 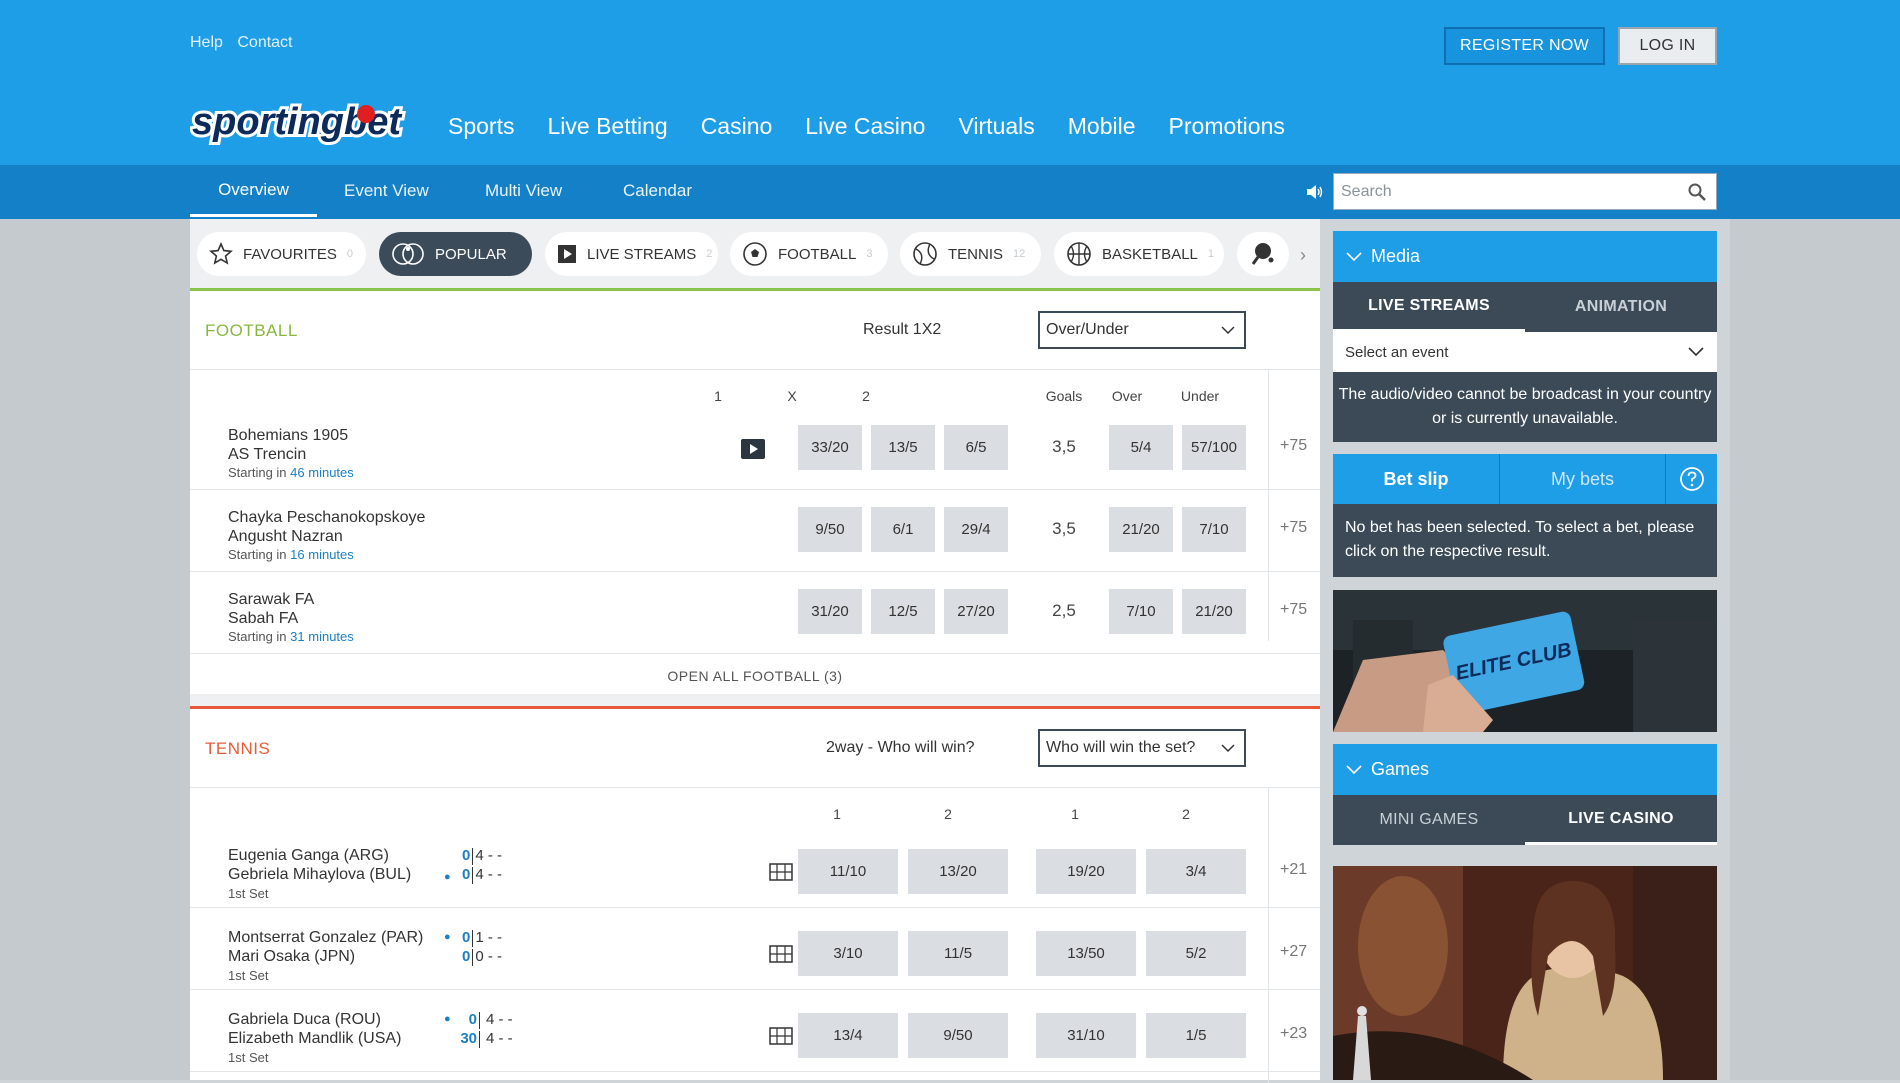 I want to click on media-header: Media, so click(x=1525, y=256).